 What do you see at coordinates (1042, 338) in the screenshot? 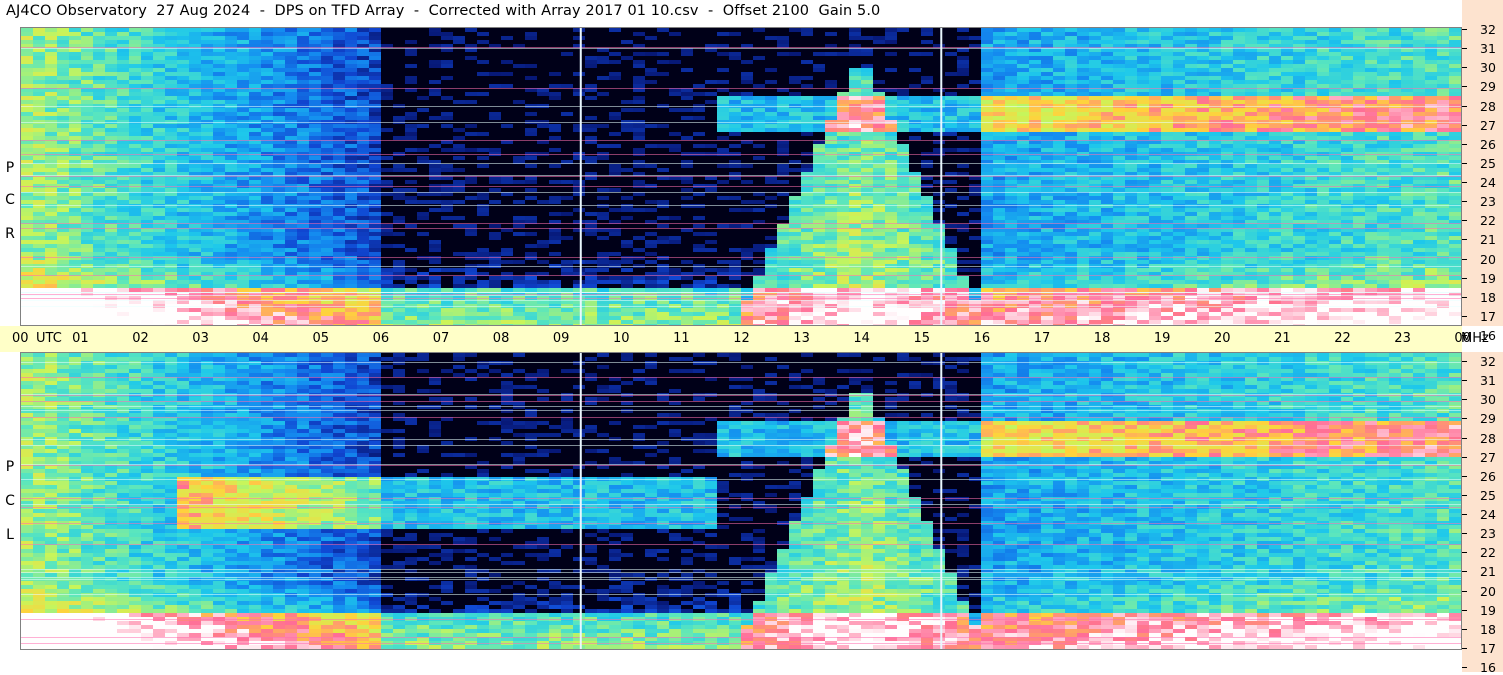
I see `x-tick-label: 17` at bounding box center [1042, 338].